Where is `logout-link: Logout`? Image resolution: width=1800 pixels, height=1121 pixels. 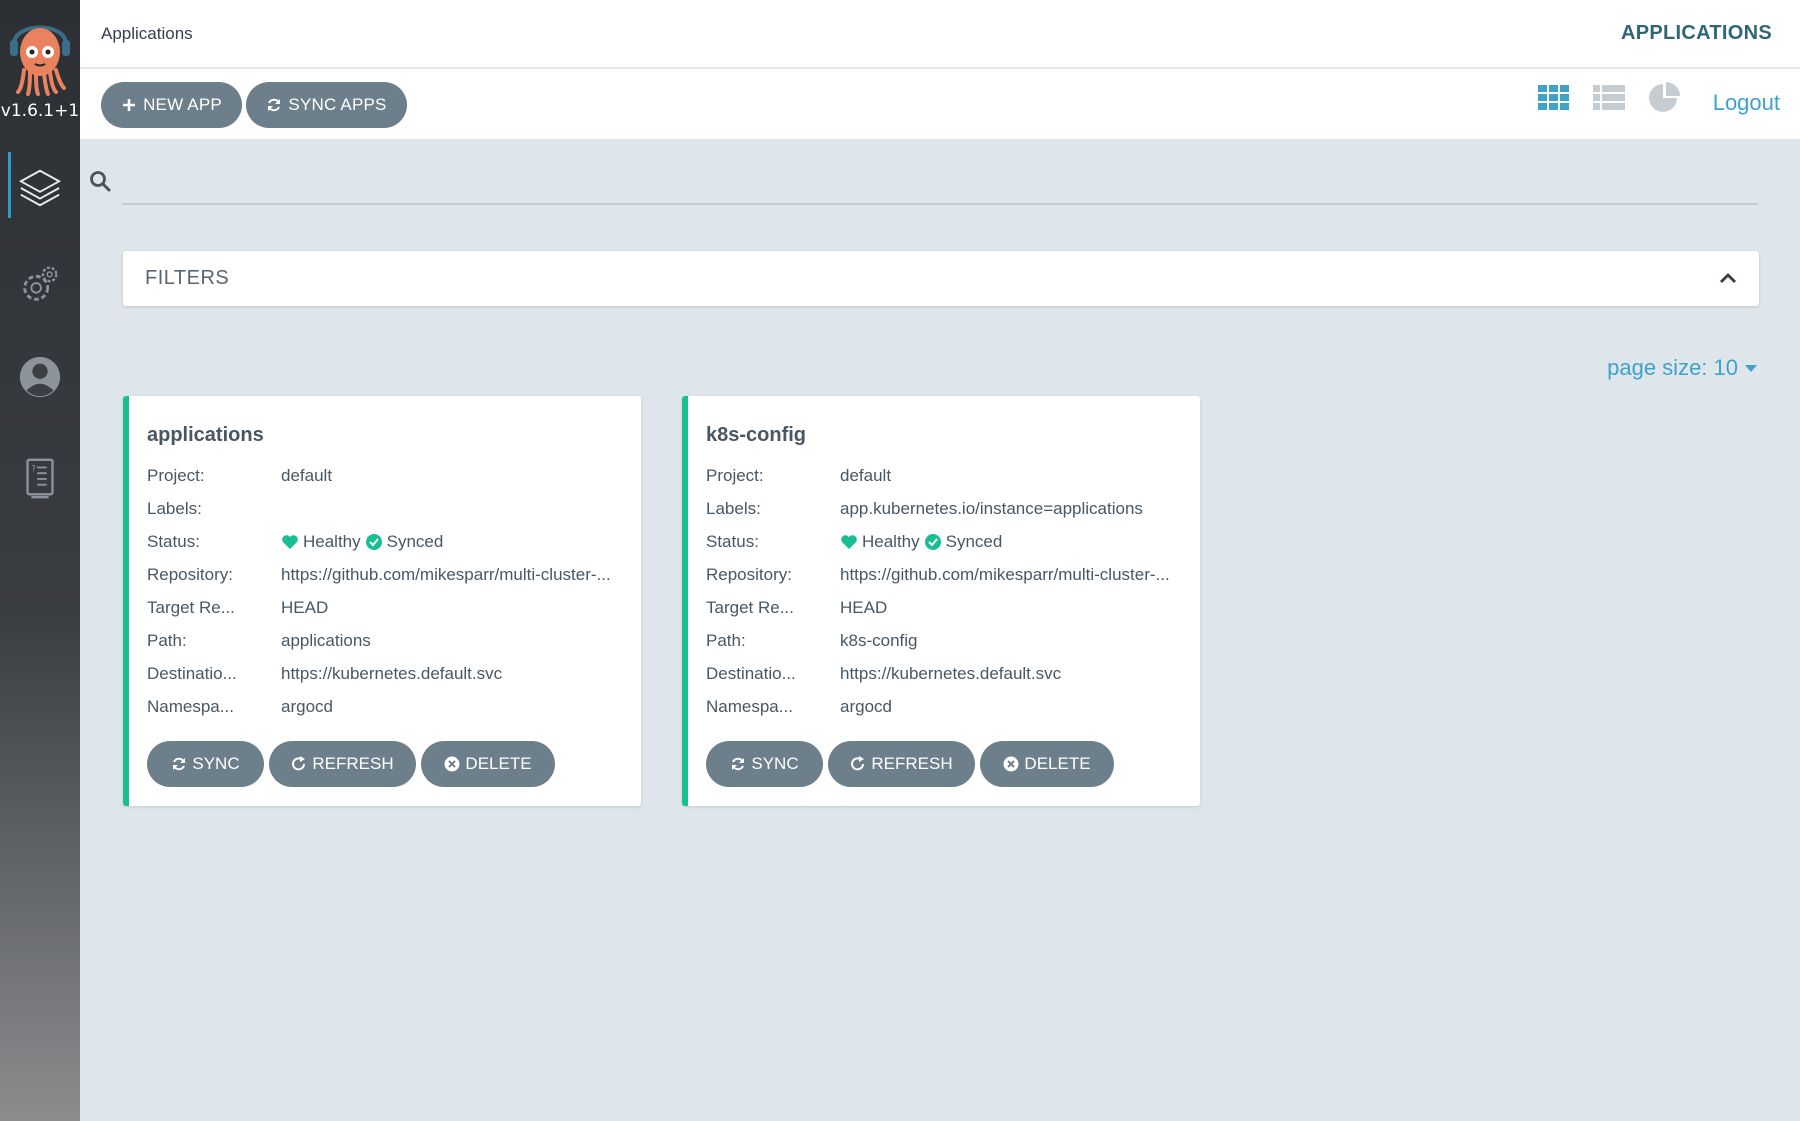
logout-link: Logout is located at coordinates (1746, 103).